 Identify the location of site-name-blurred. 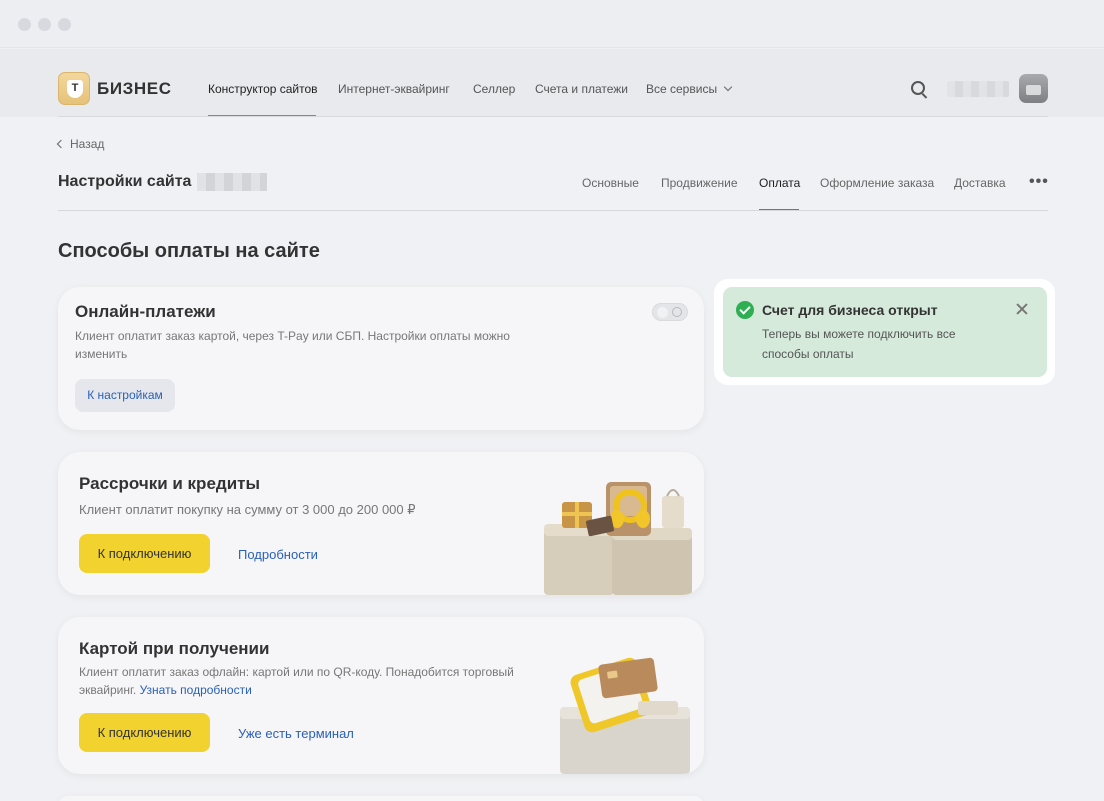
(232, 182).